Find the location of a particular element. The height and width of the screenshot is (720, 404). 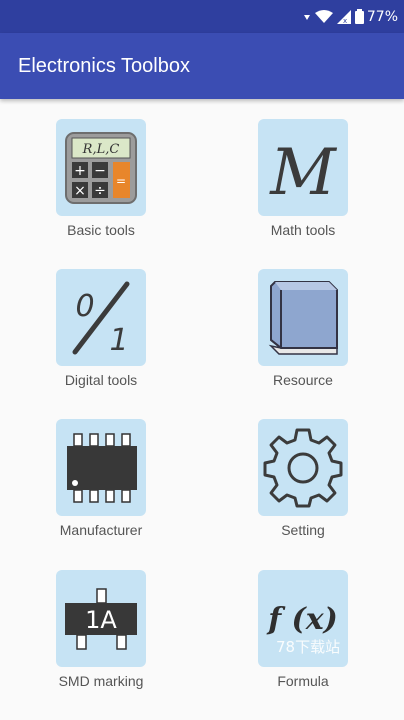

tile-smd-marking: 1A SMD marking is located at coordinates (101, 620).